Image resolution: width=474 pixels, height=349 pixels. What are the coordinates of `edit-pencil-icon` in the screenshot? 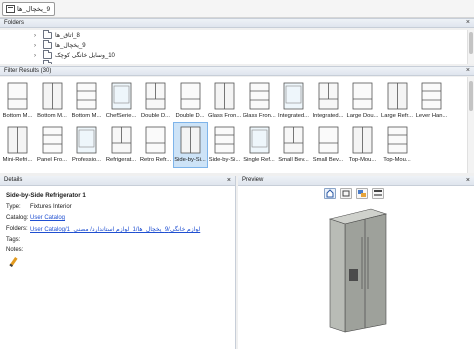 It's located at (13, 262).